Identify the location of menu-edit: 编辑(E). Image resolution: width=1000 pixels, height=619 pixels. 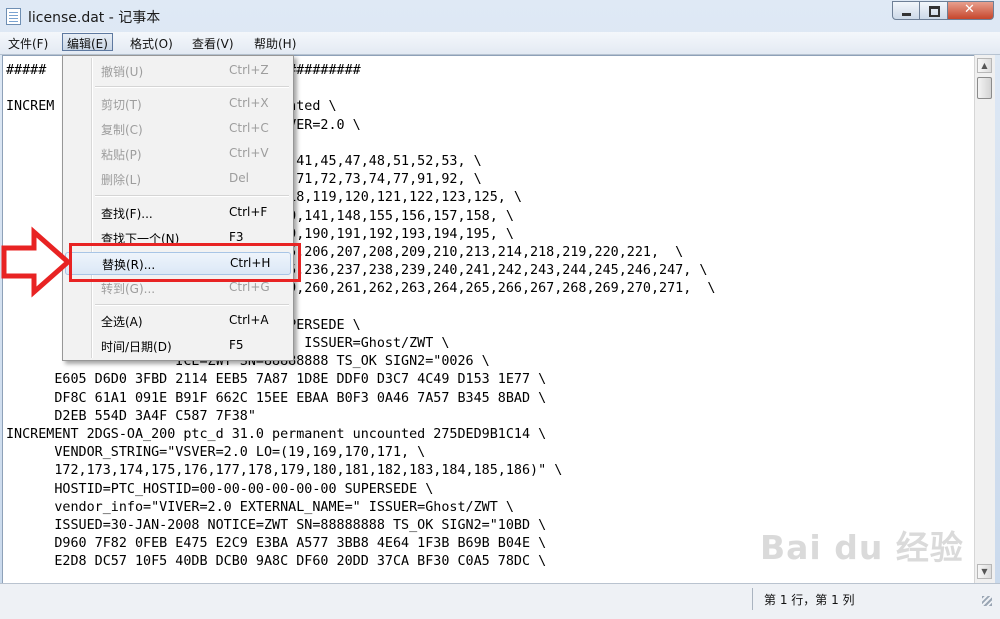
(87, 42).